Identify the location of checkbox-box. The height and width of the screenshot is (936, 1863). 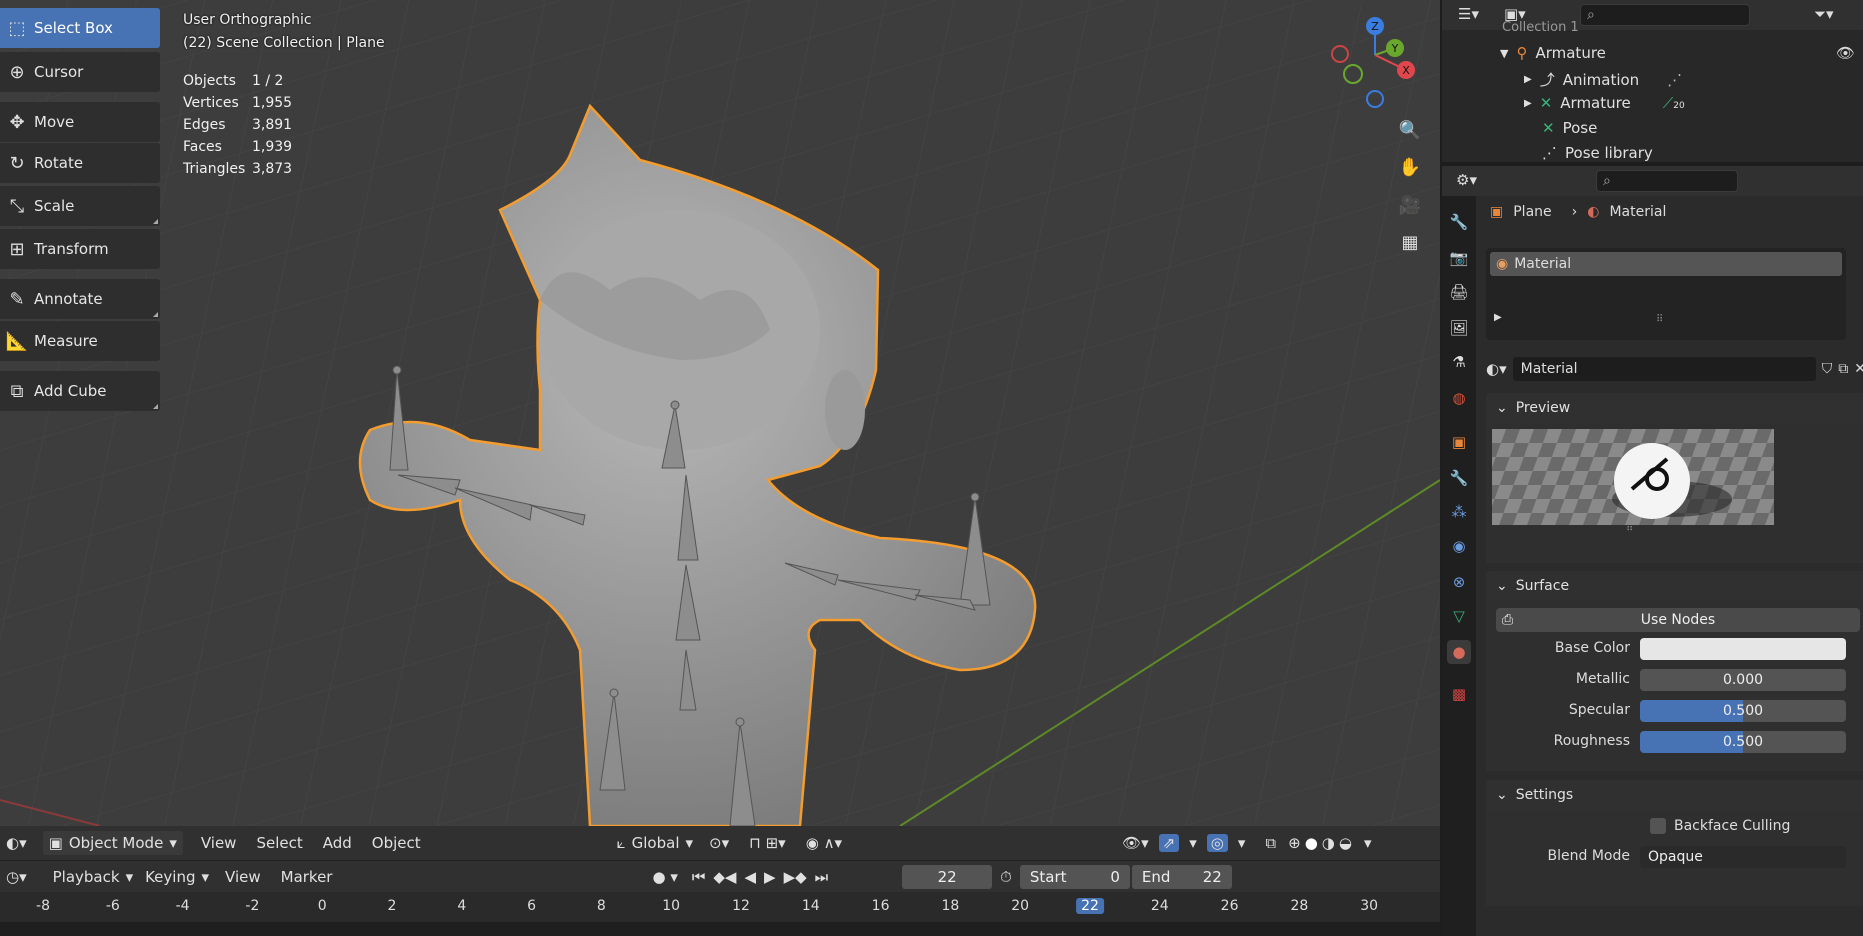
(1658, 826).